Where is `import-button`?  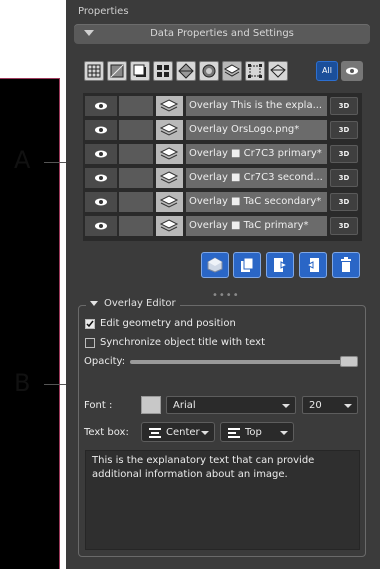
import-button is located at coordinates (313, 265).